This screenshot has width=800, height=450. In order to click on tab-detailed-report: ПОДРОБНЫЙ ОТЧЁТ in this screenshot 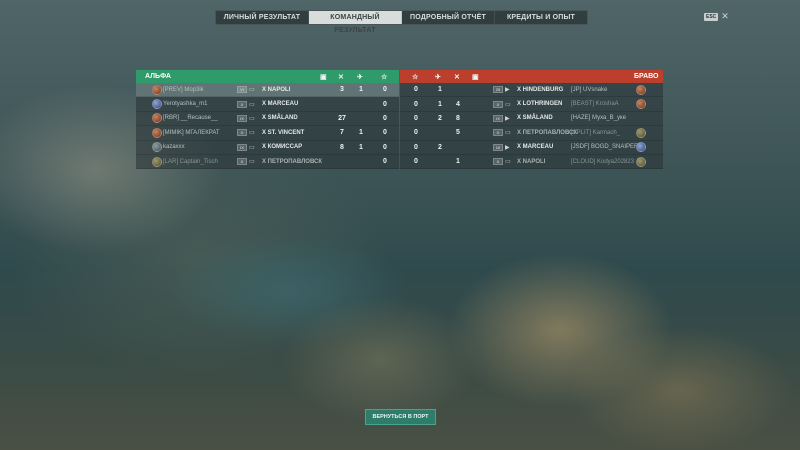, I will do `click(448, 17)`.